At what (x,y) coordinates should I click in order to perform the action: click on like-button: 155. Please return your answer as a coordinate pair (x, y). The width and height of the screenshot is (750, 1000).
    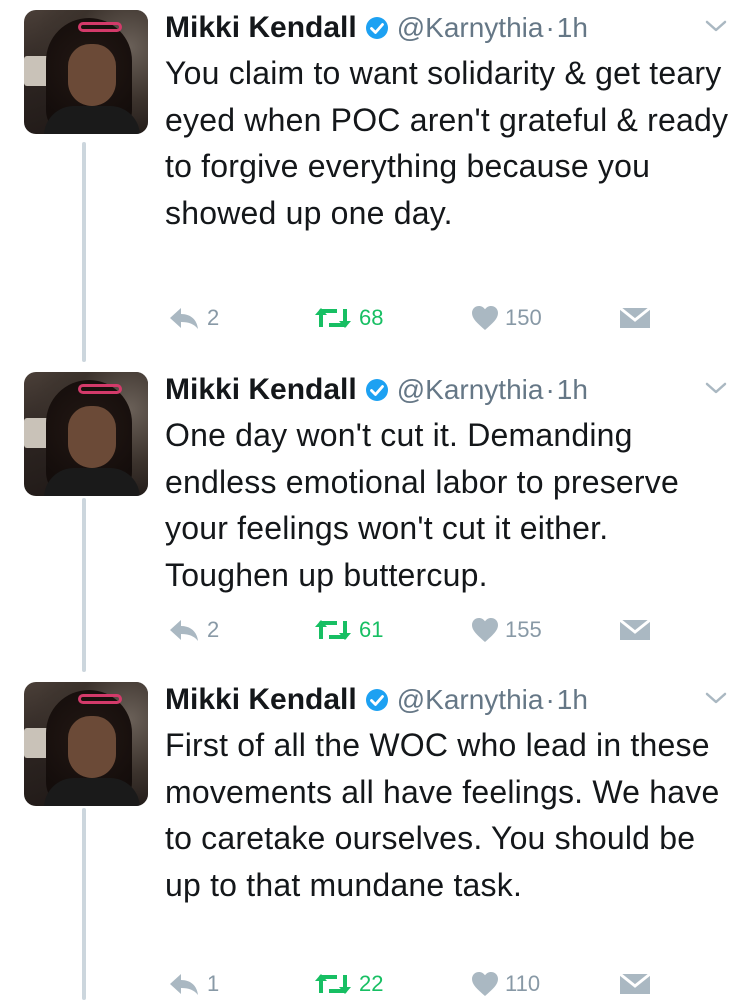
    Looking at the image, I should click on (506, 630).